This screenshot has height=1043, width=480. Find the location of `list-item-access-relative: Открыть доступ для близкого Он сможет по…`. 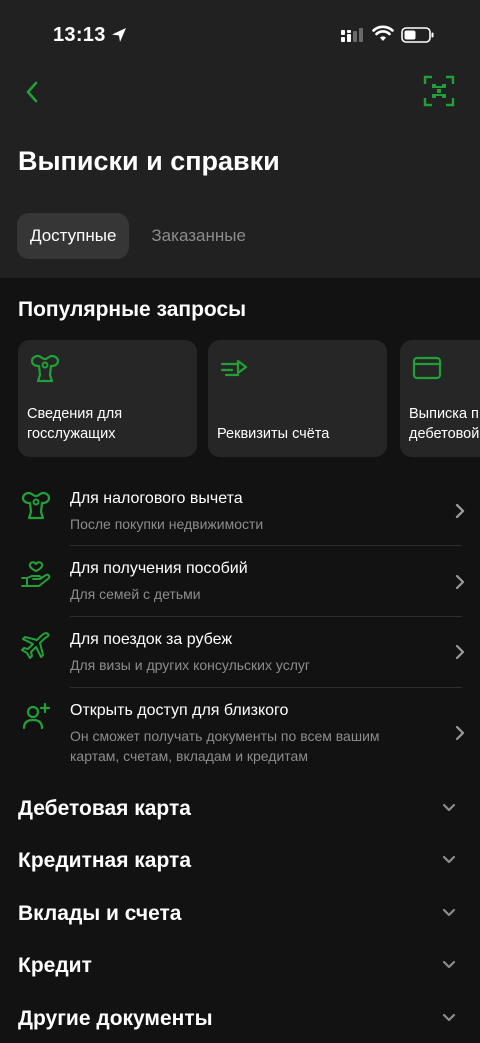

list-item-access-relative: Открыть доступ для близкого Он сможет по… is located at coordinates (240, 734).